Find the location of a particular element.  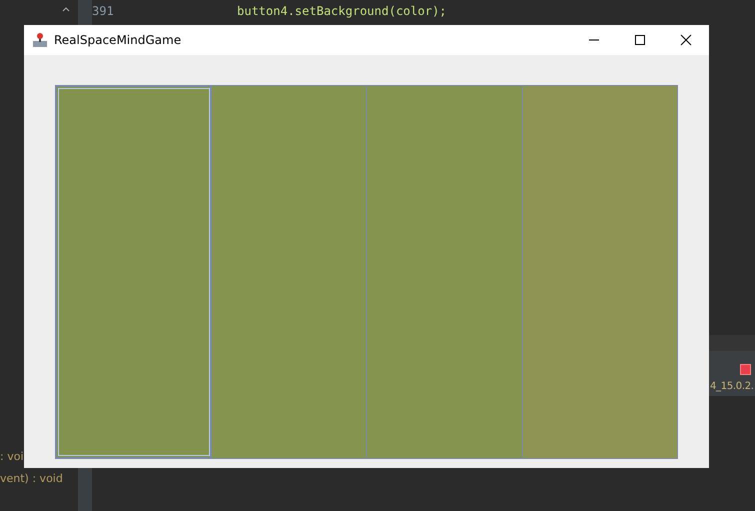

console-tab: 4_15.0.2. is located at coordinates (732, 386).